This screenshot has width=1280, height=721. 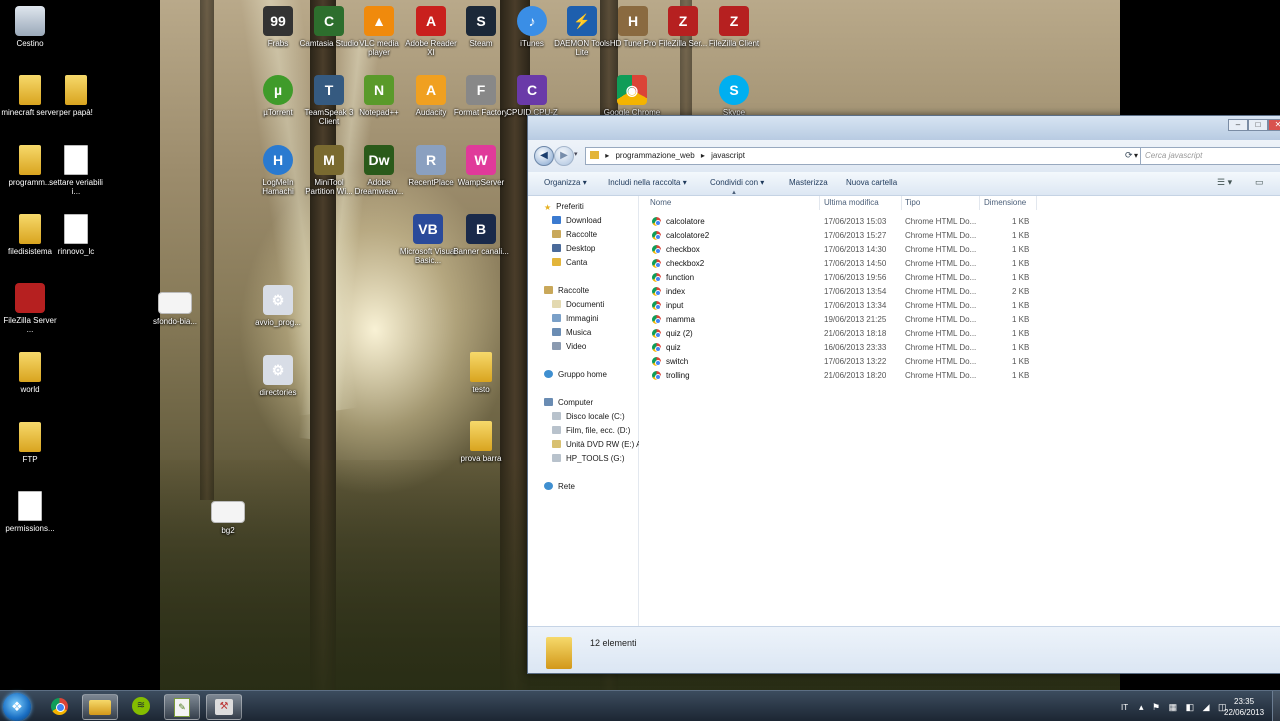 What do you see at coordinates (632, 96) in the screenshot?
I see `desktop-shortcut: ◉ Google Chrome` at bounding box center [632, 96].